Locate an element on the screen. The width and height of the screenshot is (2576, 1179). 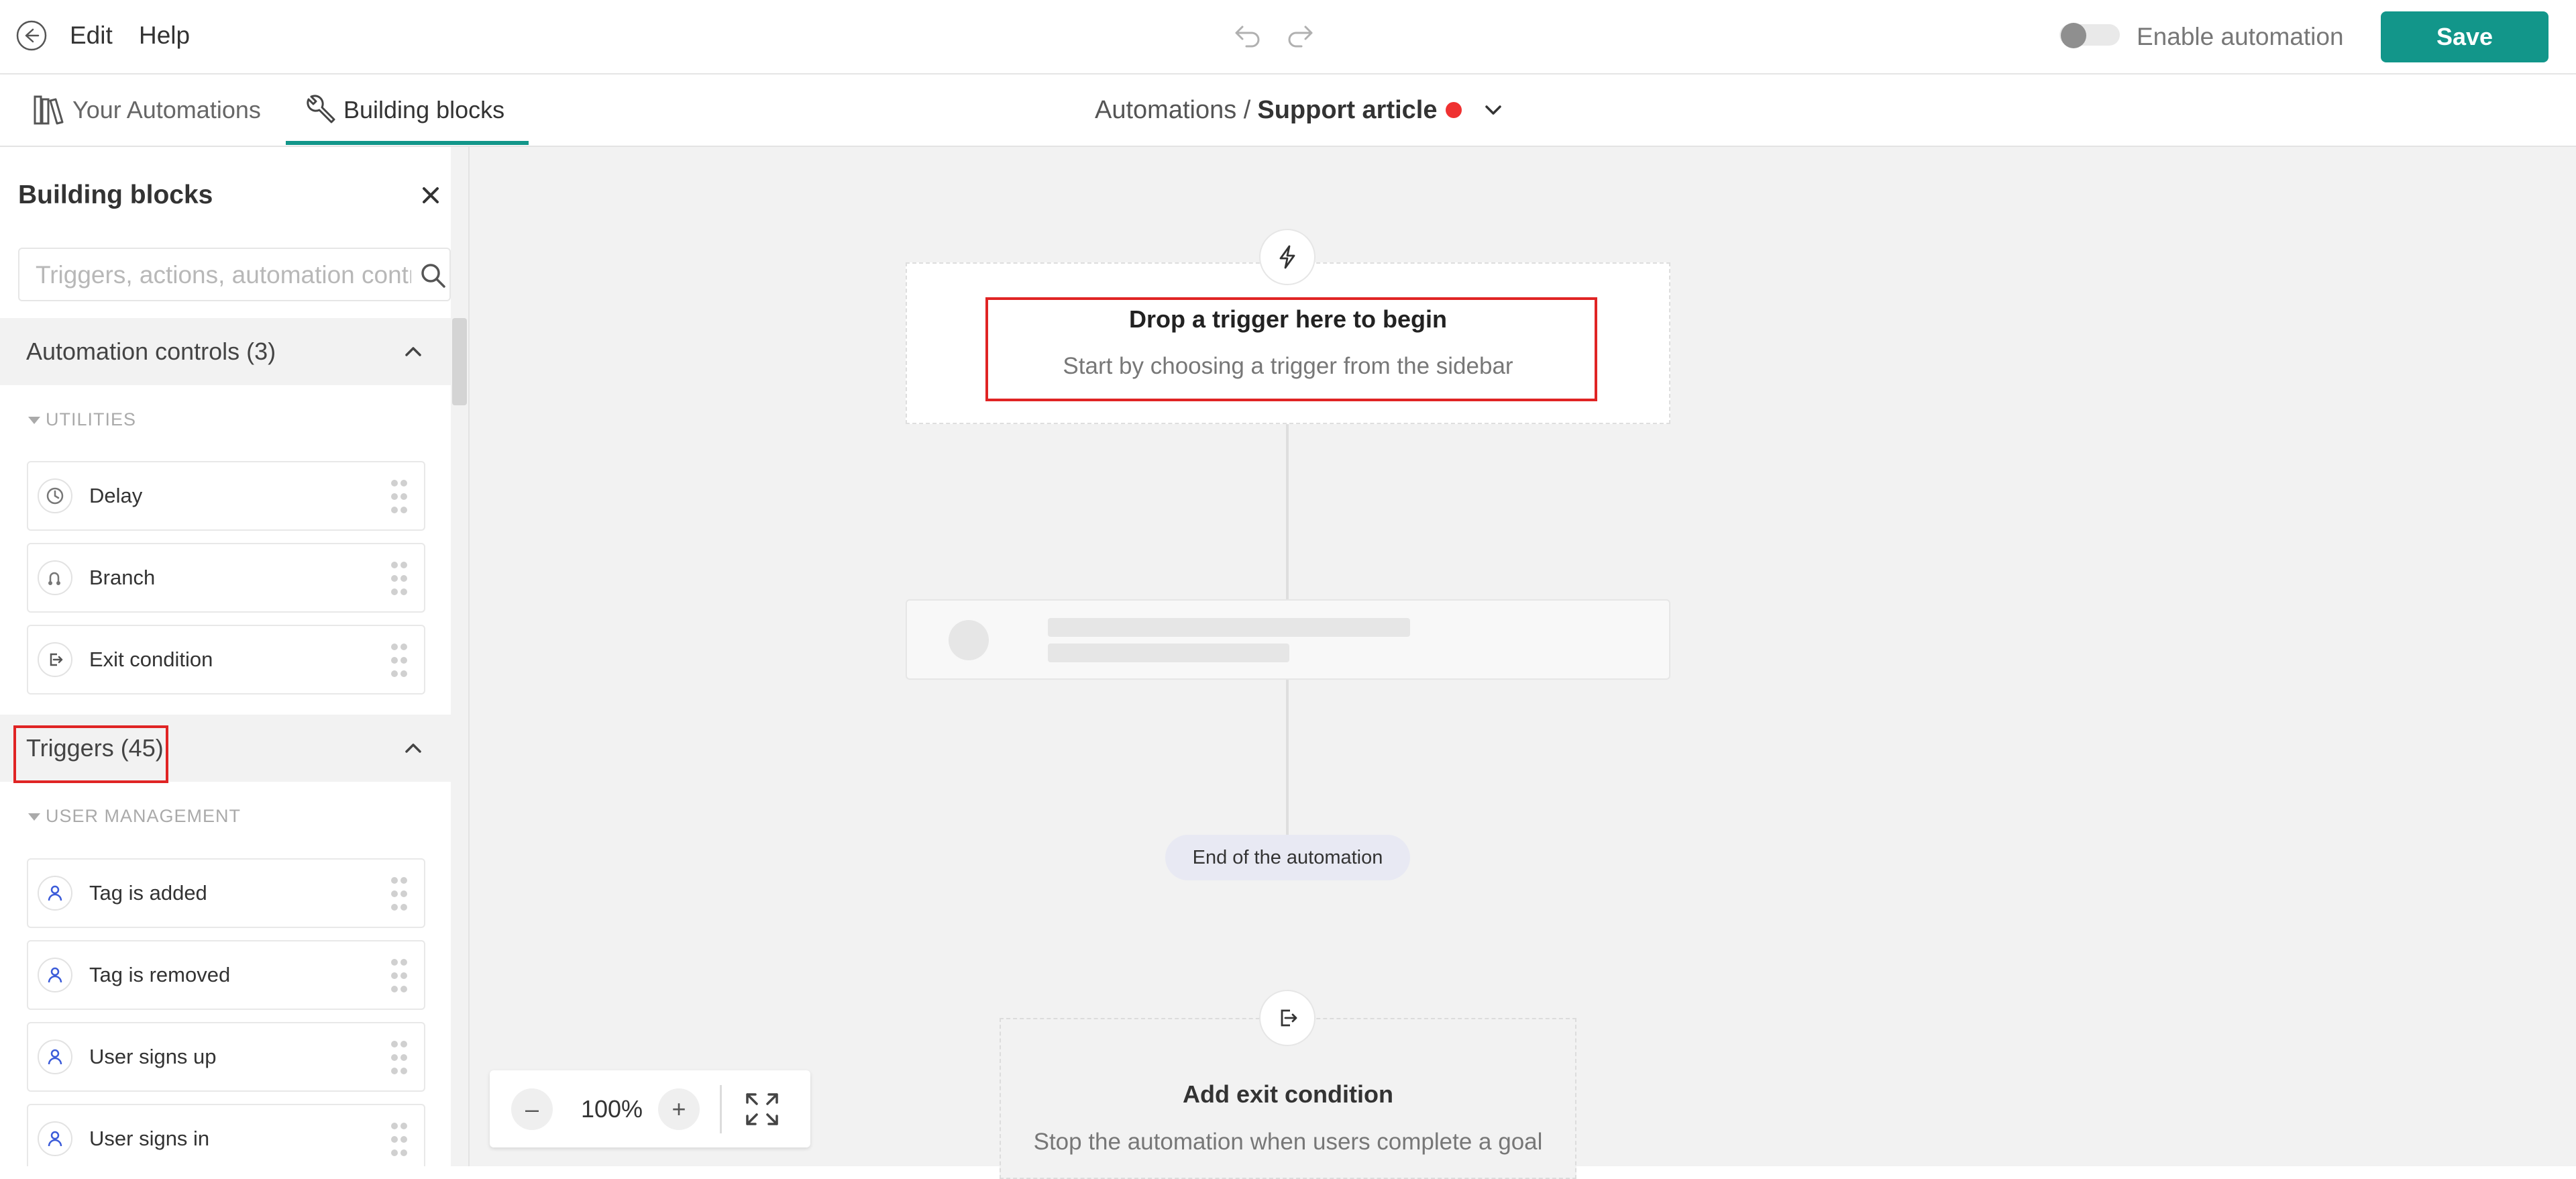
triggers-highlight-box is located at coordinates (90, 754).